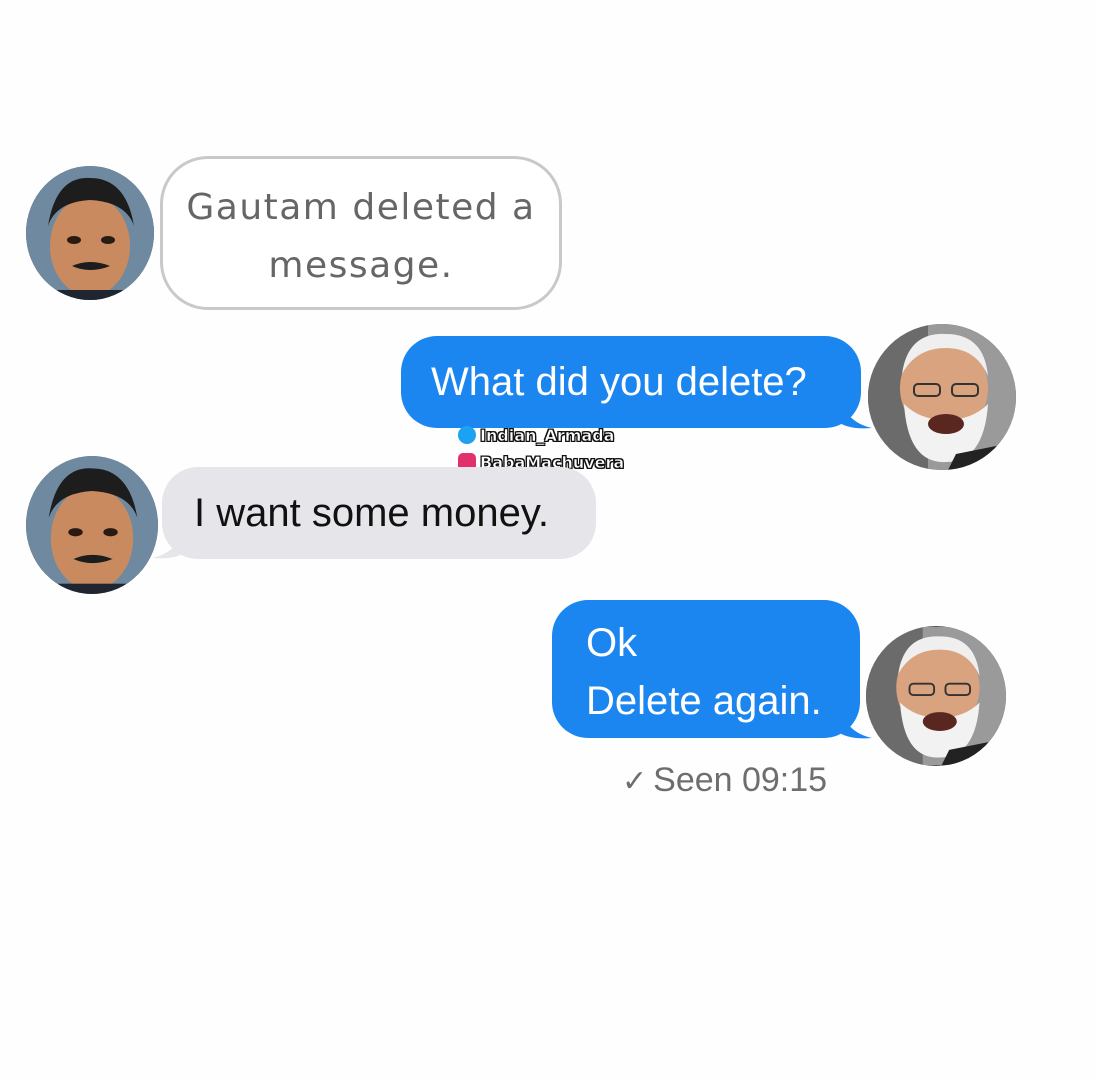 This screenshot has width=1097, height=1080. What do you see at coordinates (706, 669) in the screenshot?
I see `sent-message-ok: Ok Delete again.` at bounding box center [706, 669].